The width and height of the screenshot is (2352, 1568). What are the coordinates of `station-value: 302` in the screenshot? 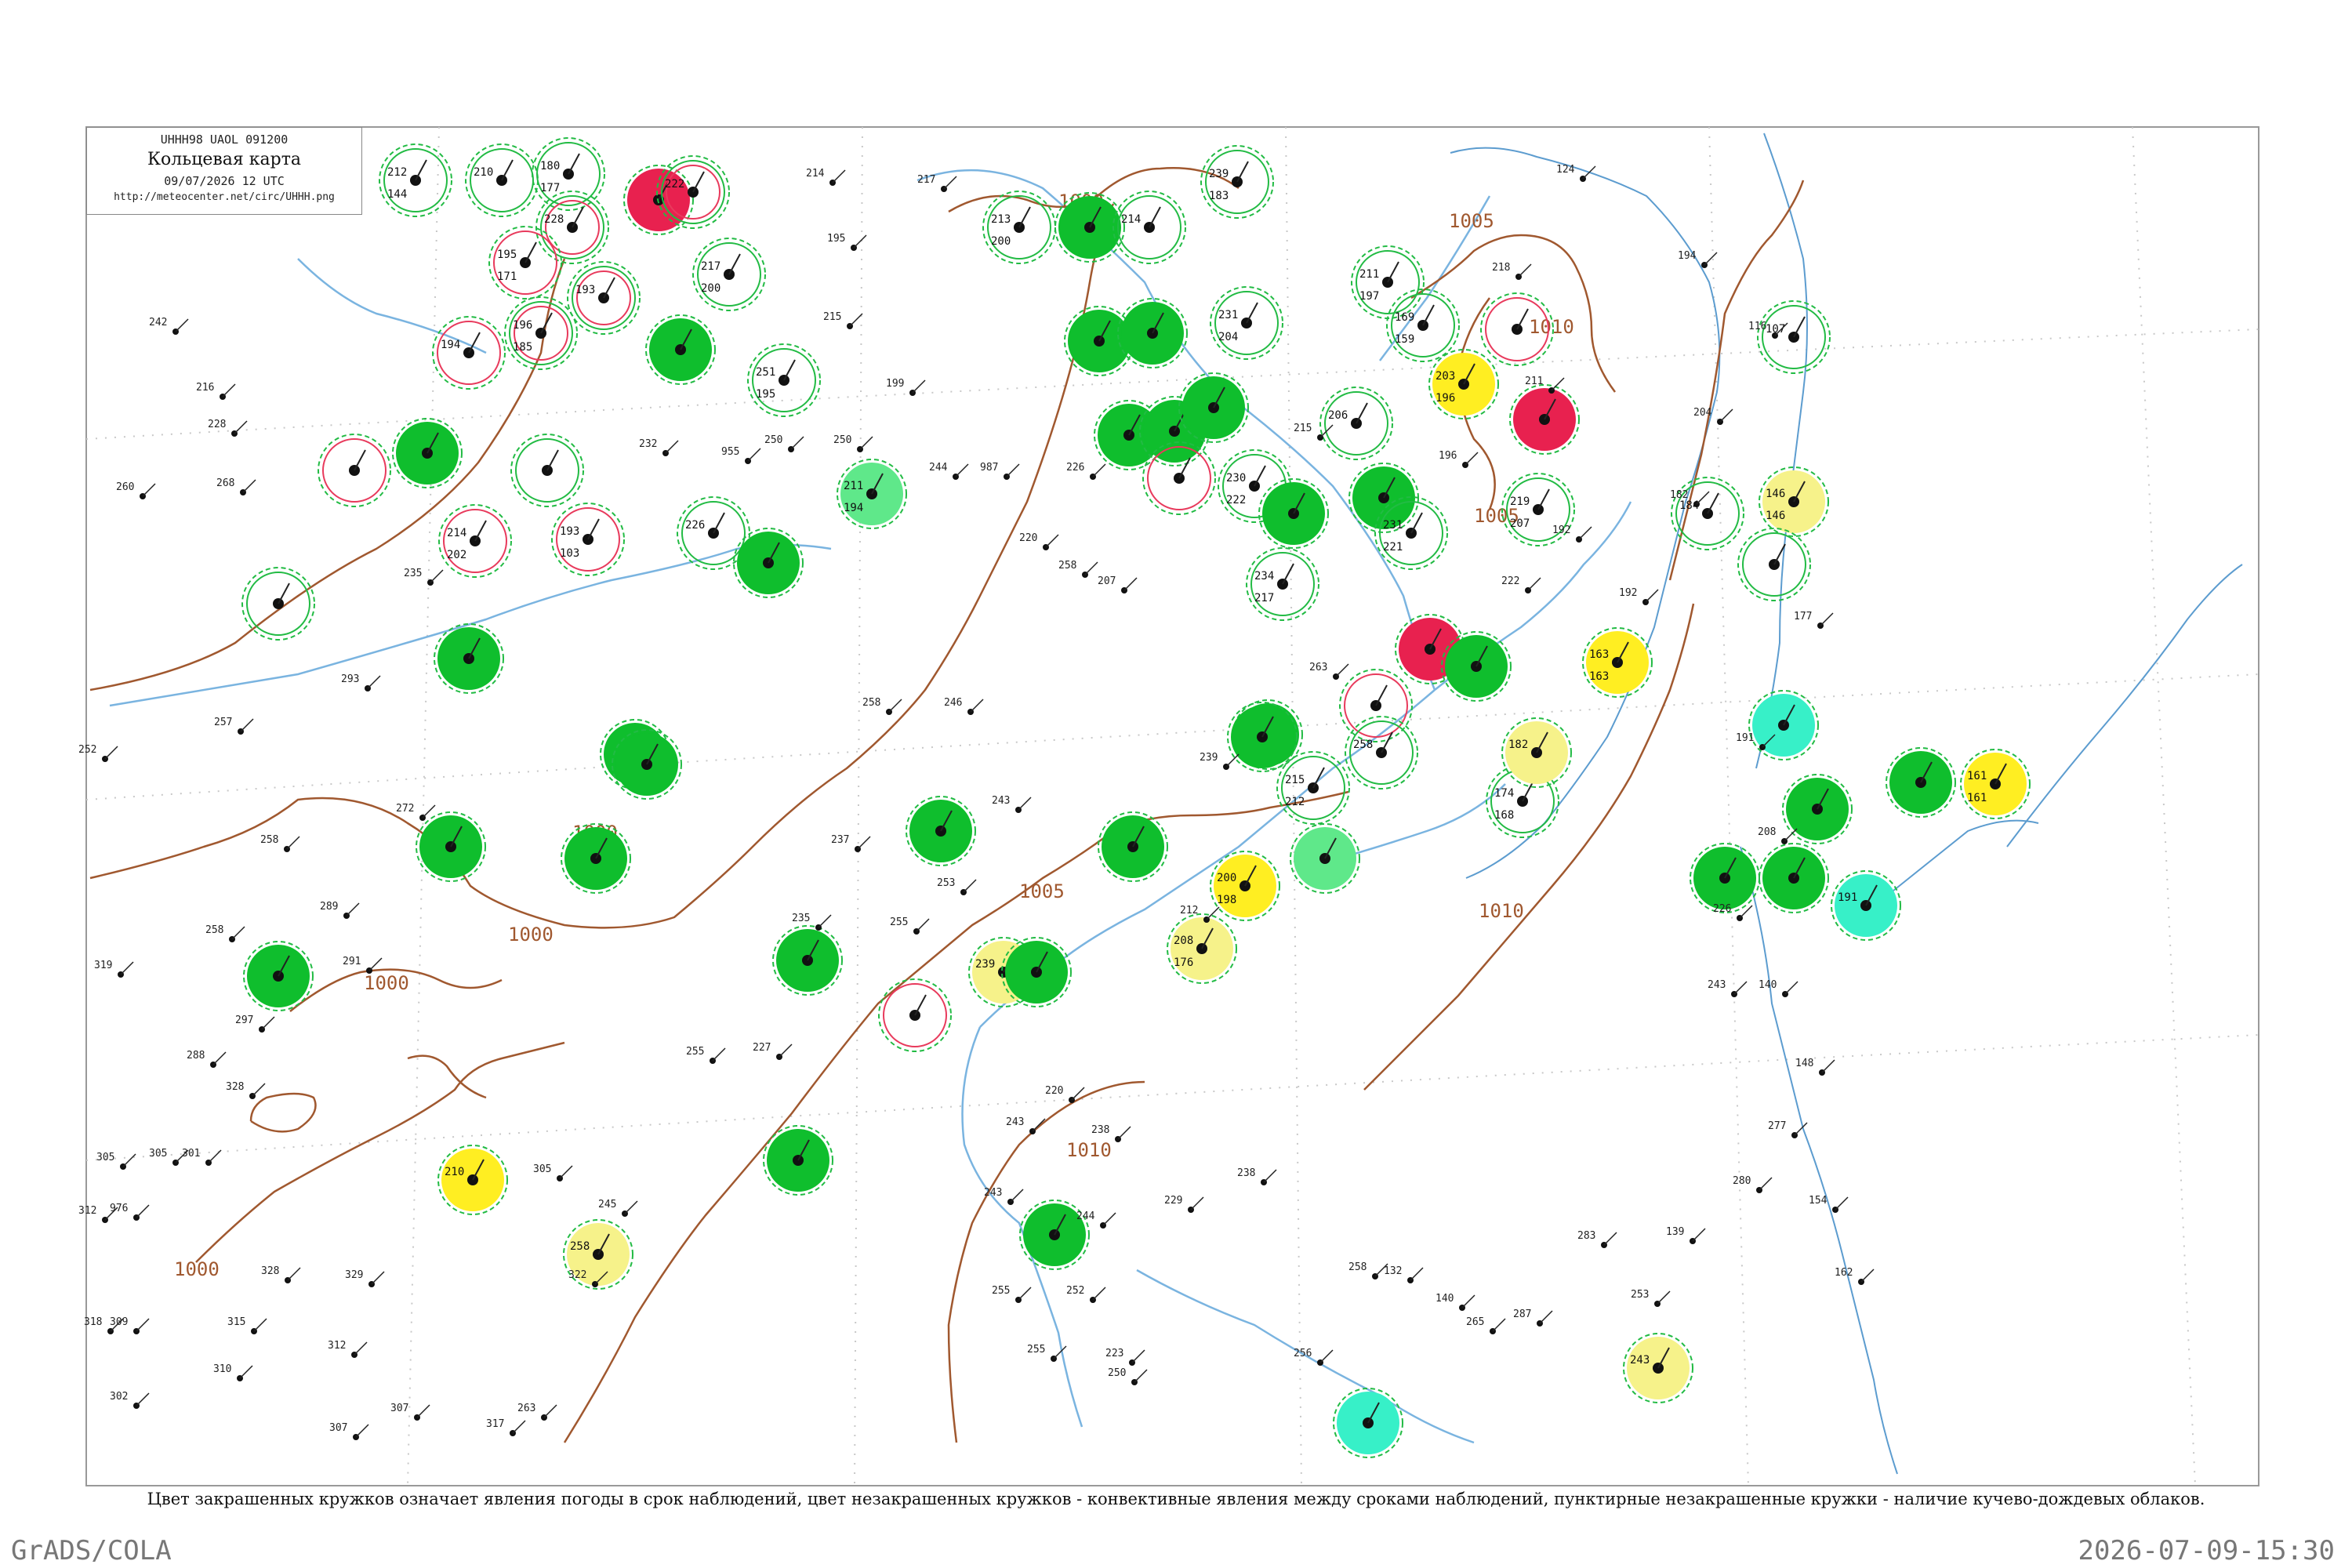 It's located at (119, 1397).